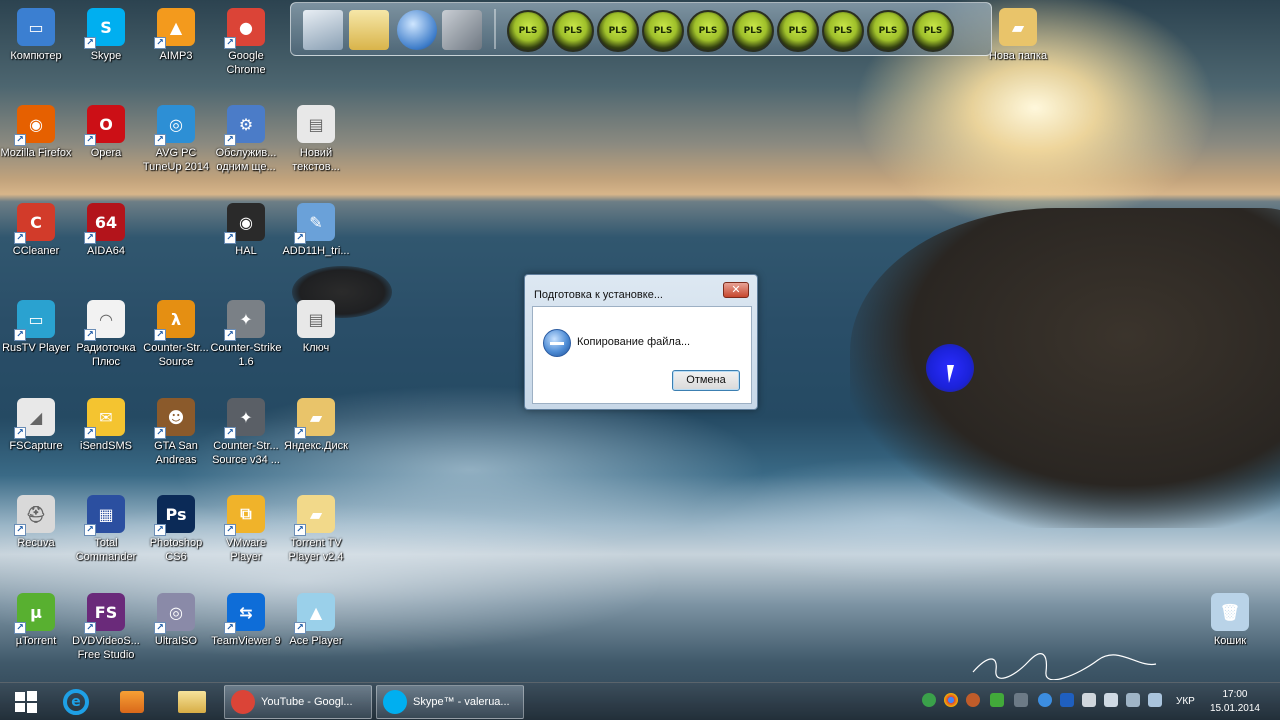 This screenshot has width=1280, height=720. What do you see at coordinates (106, 529) in the screenshot?
I see `desktop-icon: ▦ ↗ Total Commander` at bounding box center [106, 529].